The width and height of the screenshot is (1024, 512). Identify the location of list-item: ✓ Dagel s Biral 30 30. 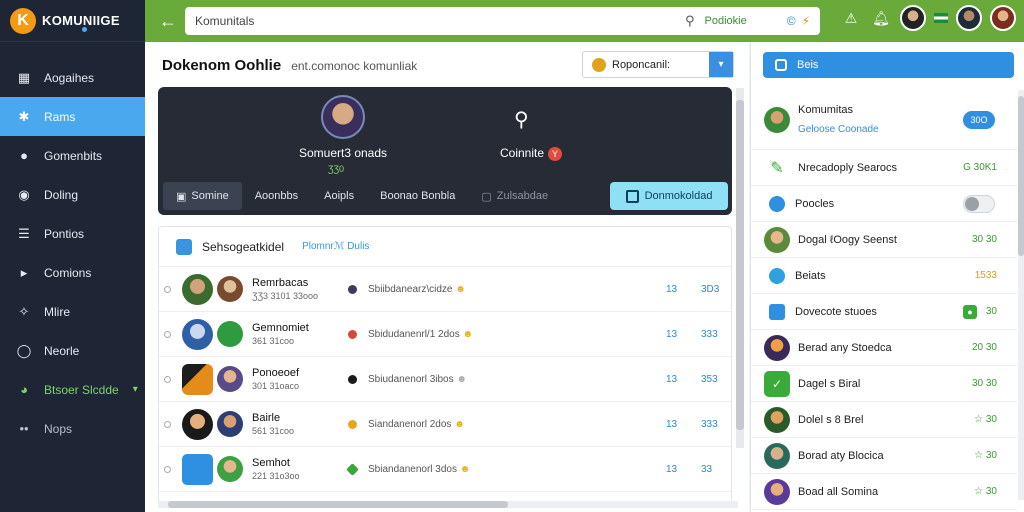
(884, 384).